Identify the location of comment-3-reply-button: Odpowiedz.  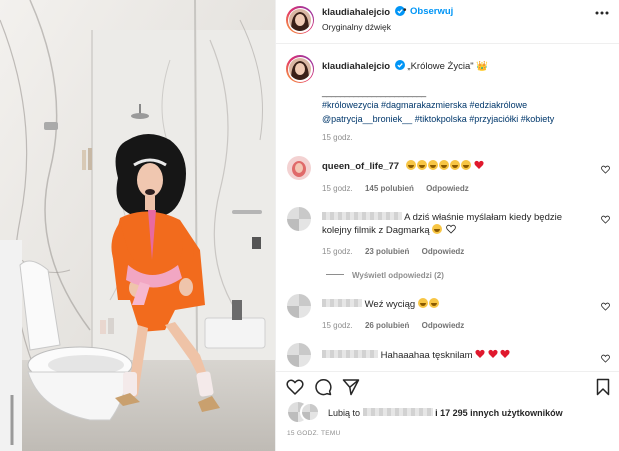
(443, 325).